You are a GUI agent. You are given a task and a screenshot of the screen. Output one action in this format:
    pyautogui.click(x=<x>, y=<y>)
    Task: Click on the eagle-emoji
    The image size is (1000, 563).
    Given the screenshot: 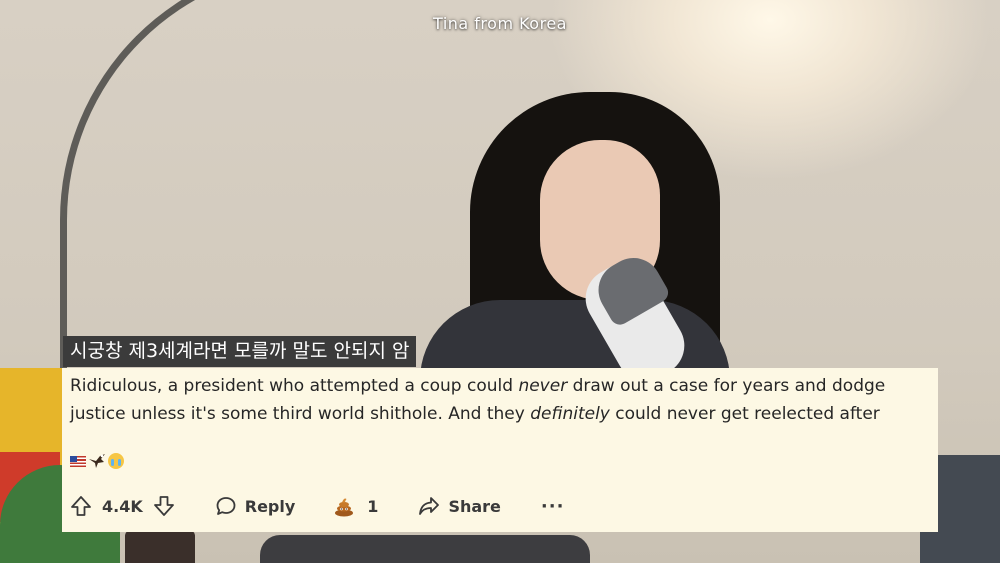 What is the action you would take?
    pyautogui.click(x=97, y=461)
    